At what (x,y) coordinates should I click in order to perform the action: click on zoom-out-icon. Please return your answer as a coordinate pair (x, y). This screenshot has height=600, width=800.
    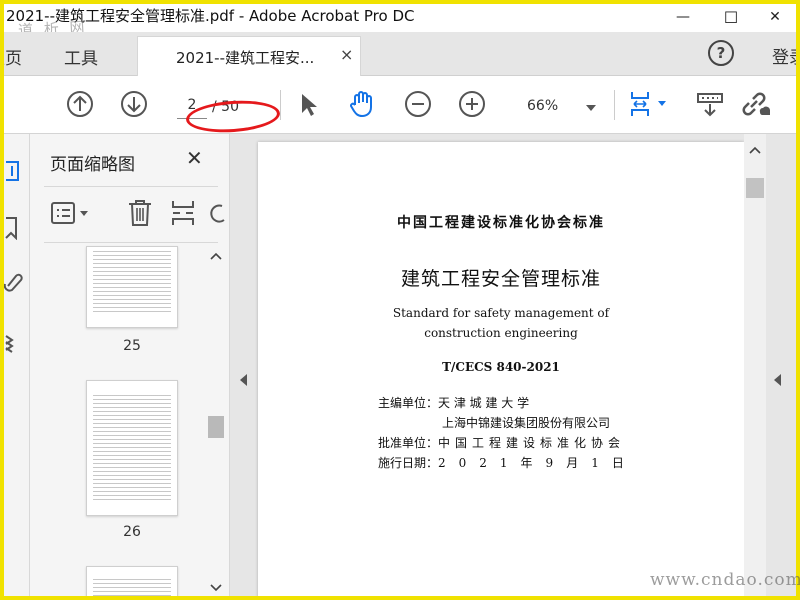
    Looking at the image, I should click on (418, 104).